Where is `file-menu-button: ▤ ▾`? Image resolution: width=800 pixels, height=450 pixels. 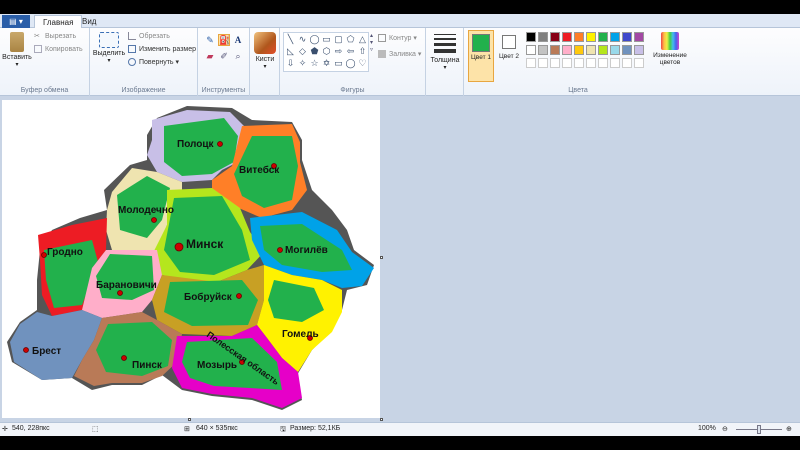 file-menu-button: ▤ ▾ is located at coordinates (16, 21).